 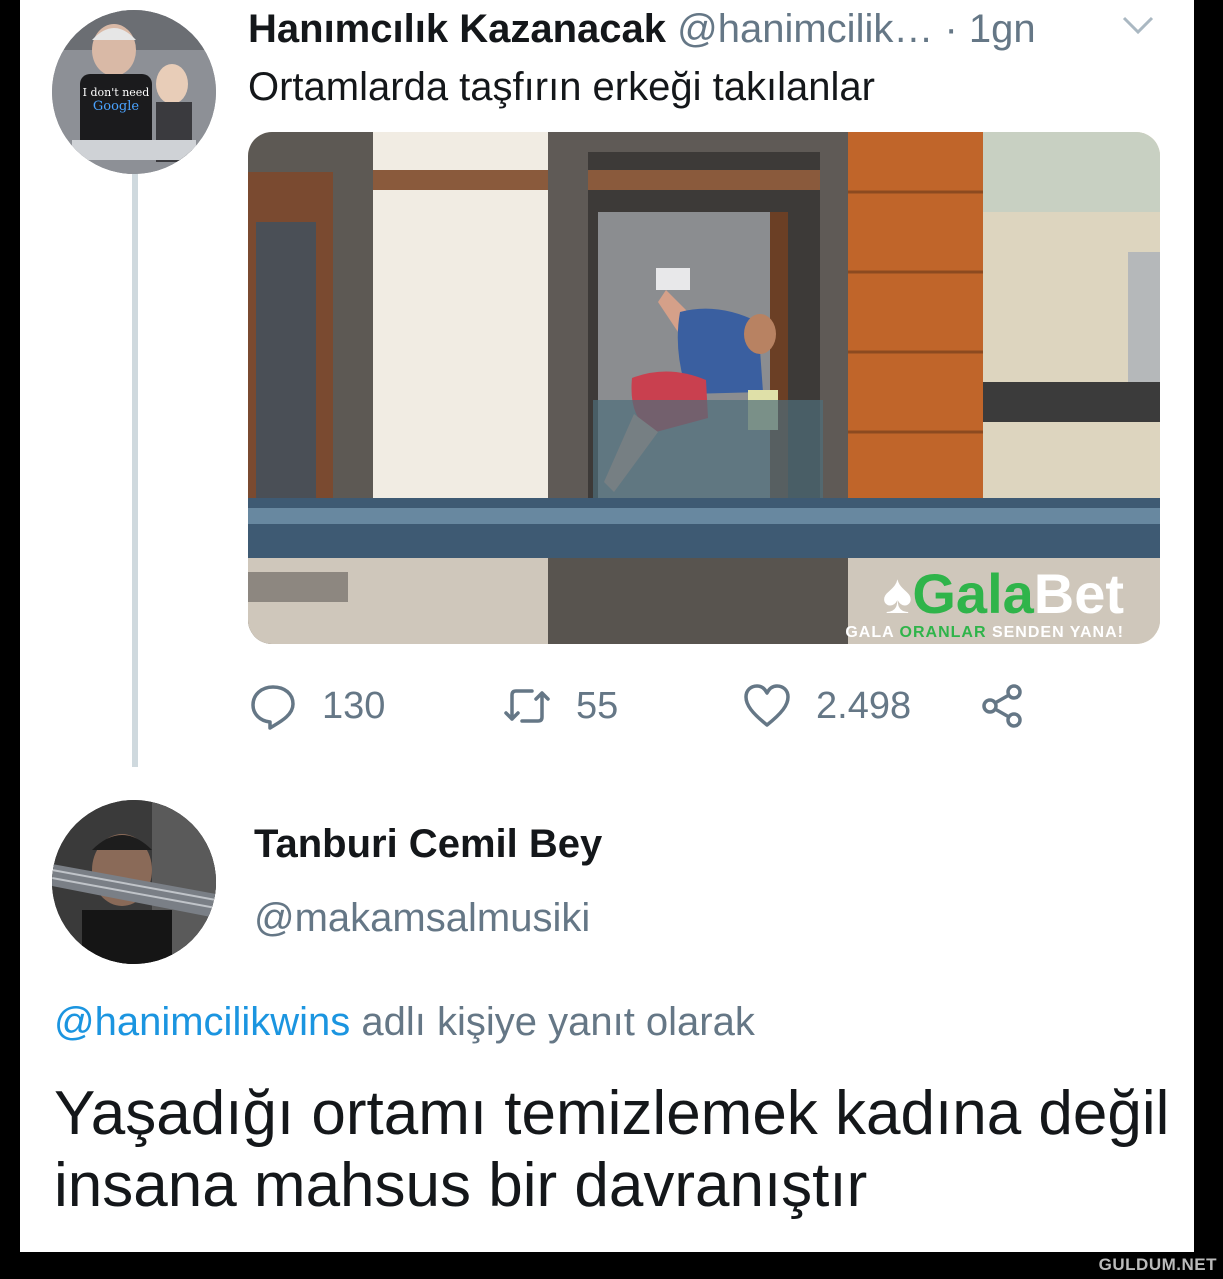 What do you see at coordinates (457, 29) in the screenshot?
I see `tweet1-display-name: Hanımcılık Kazanacak` at bounding box center [457, 29].